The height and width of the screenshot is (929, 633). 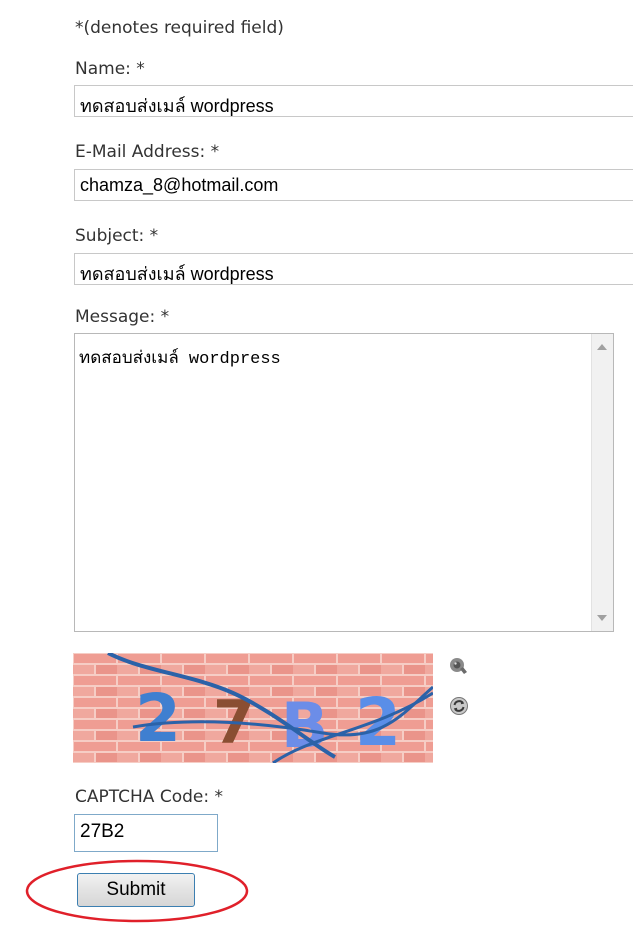 I want to click on subject-label: Subject: *, so click(x=117, y=236).